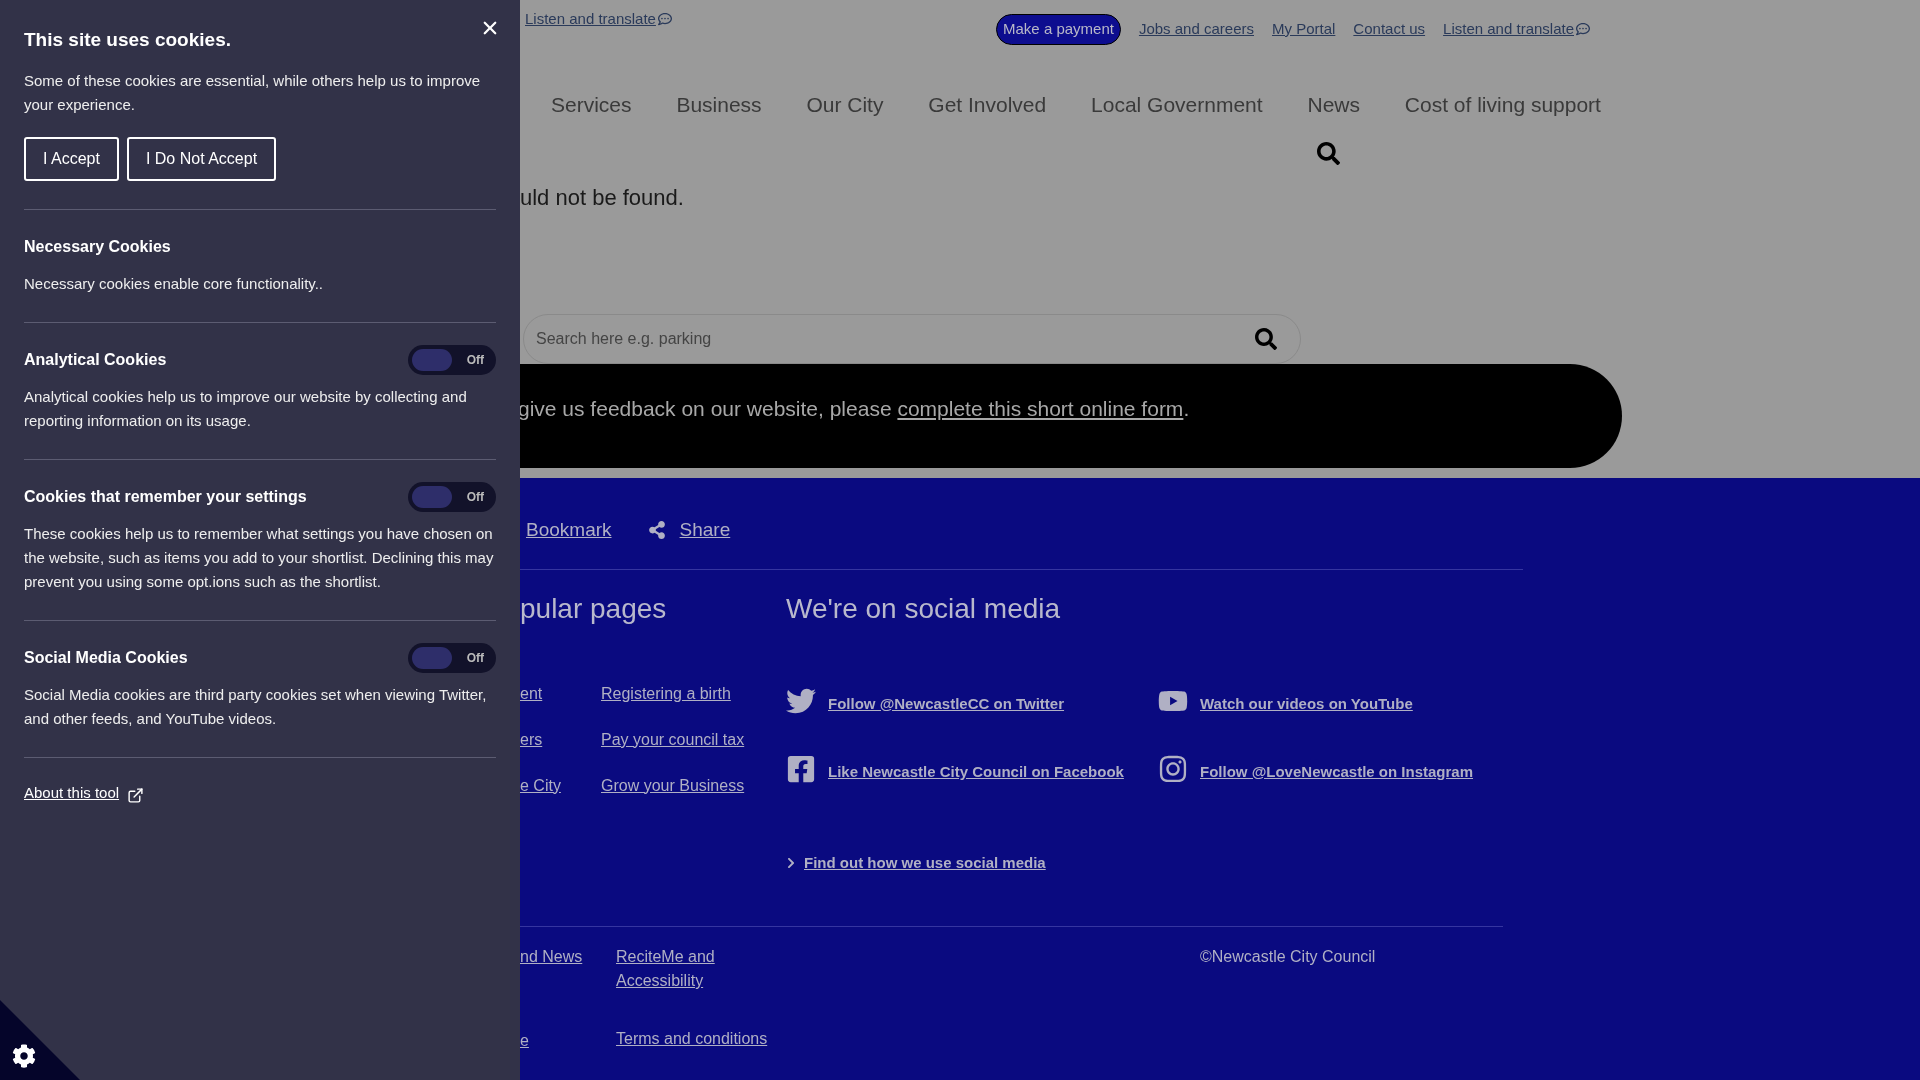 This screenshot has height=1080, width=1920. I want to click on feedback-text: give us feedback on our website, please complete this short online form., so click(854, 409).